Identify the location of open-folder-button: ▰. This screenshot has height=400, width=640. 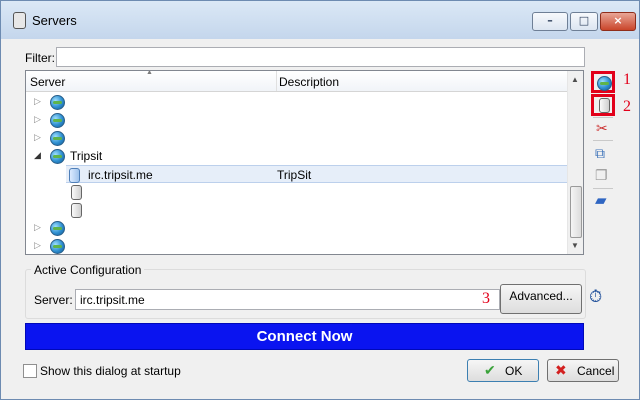
(603, 201).